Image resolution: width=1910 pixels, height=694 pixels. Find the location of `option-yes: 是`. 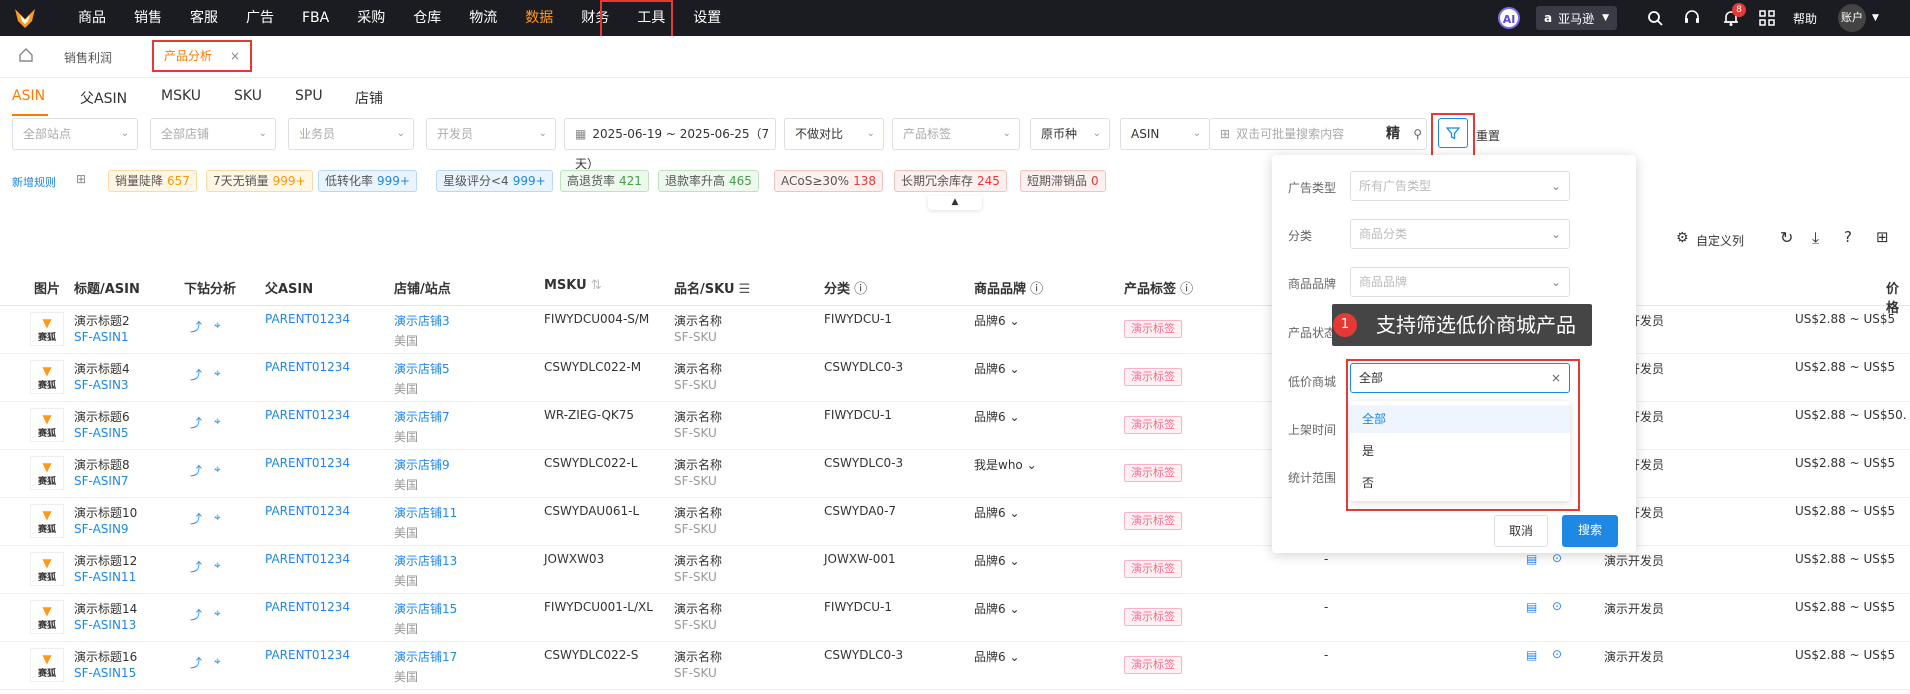

option-yes: 是 is located at coordinates (1460, 451).